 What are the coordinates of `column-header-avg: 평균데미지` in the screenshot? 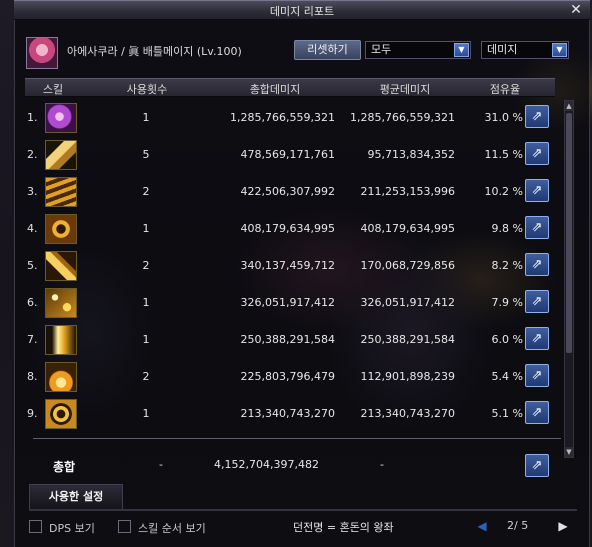 It's located at (405, 89).